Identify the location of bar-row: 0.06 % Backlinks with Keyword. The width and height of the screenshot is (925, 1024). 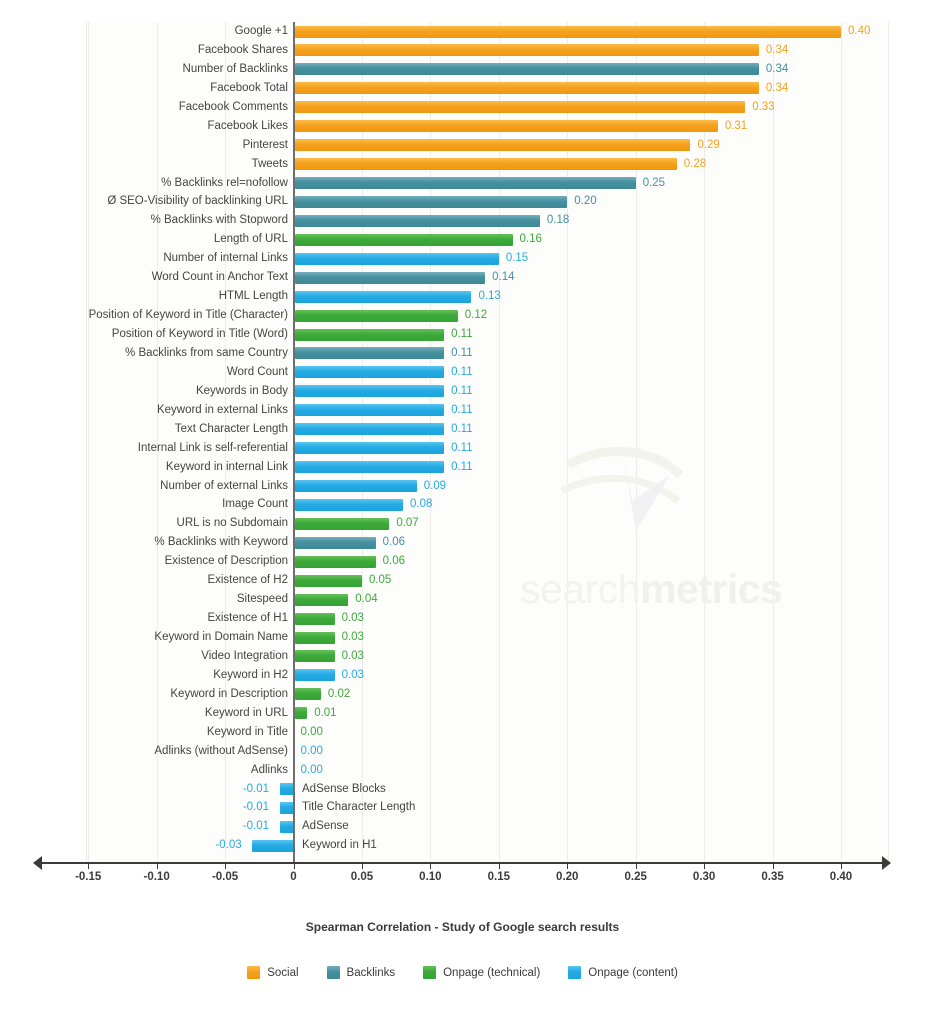
(462, 542).